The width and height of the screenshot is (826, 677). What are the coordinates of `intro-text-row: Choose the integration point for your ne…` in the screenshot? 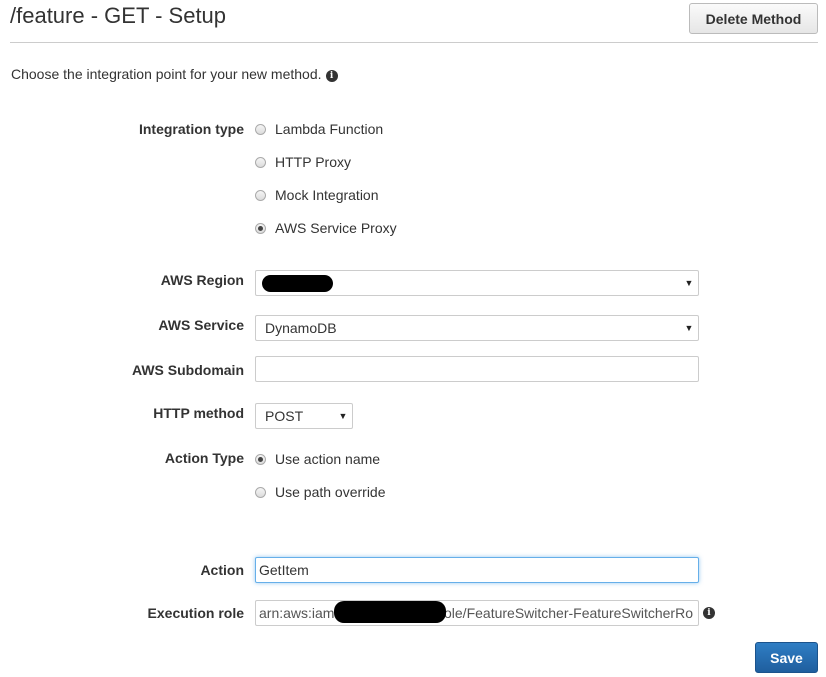 It's located at (174, 74).